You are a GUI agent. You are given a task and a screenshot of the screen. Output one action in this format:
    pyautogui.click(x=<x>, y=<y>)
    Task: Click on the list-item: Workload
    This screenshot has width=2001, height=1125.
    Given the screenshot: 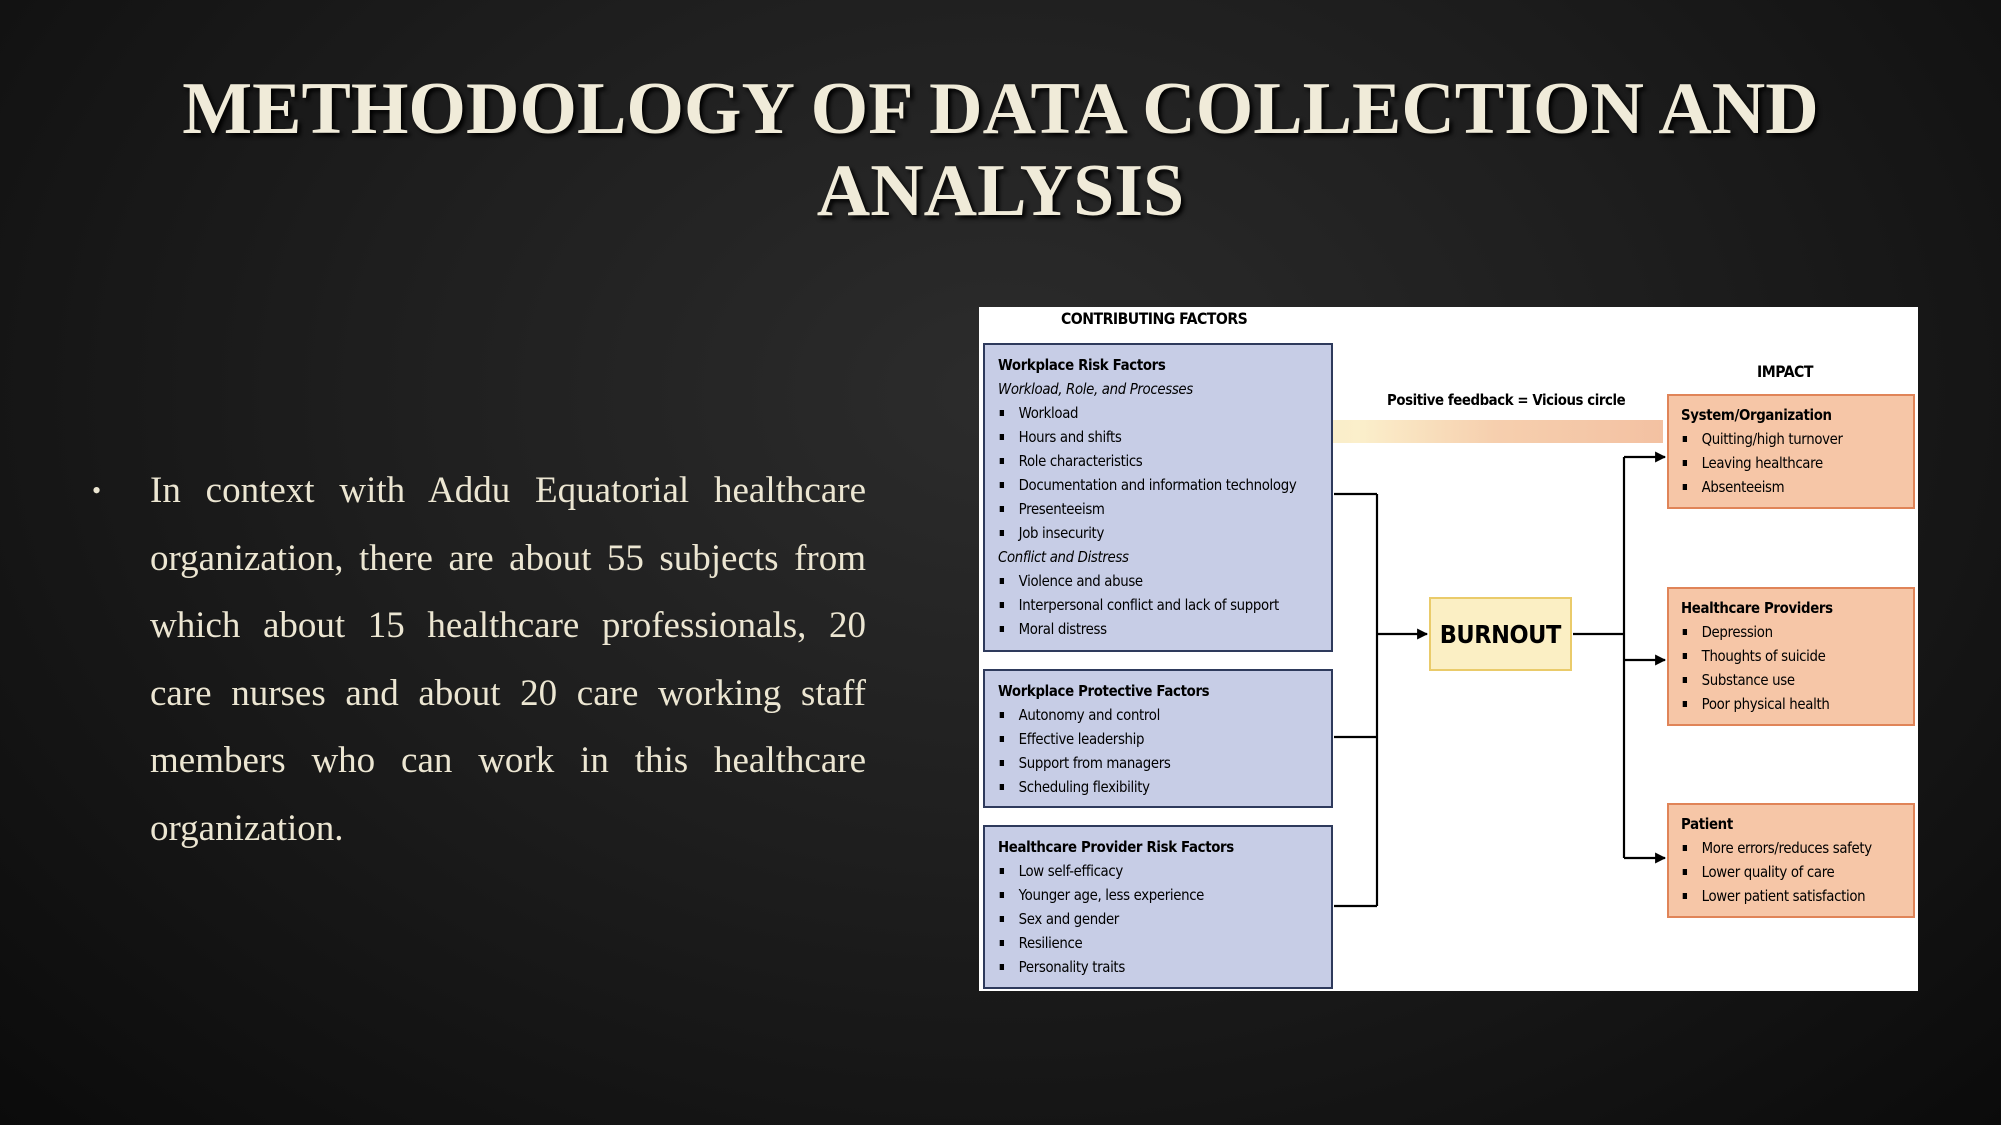 What is the action you would take?
    pyautogui.click(x=1141, y=413)
    